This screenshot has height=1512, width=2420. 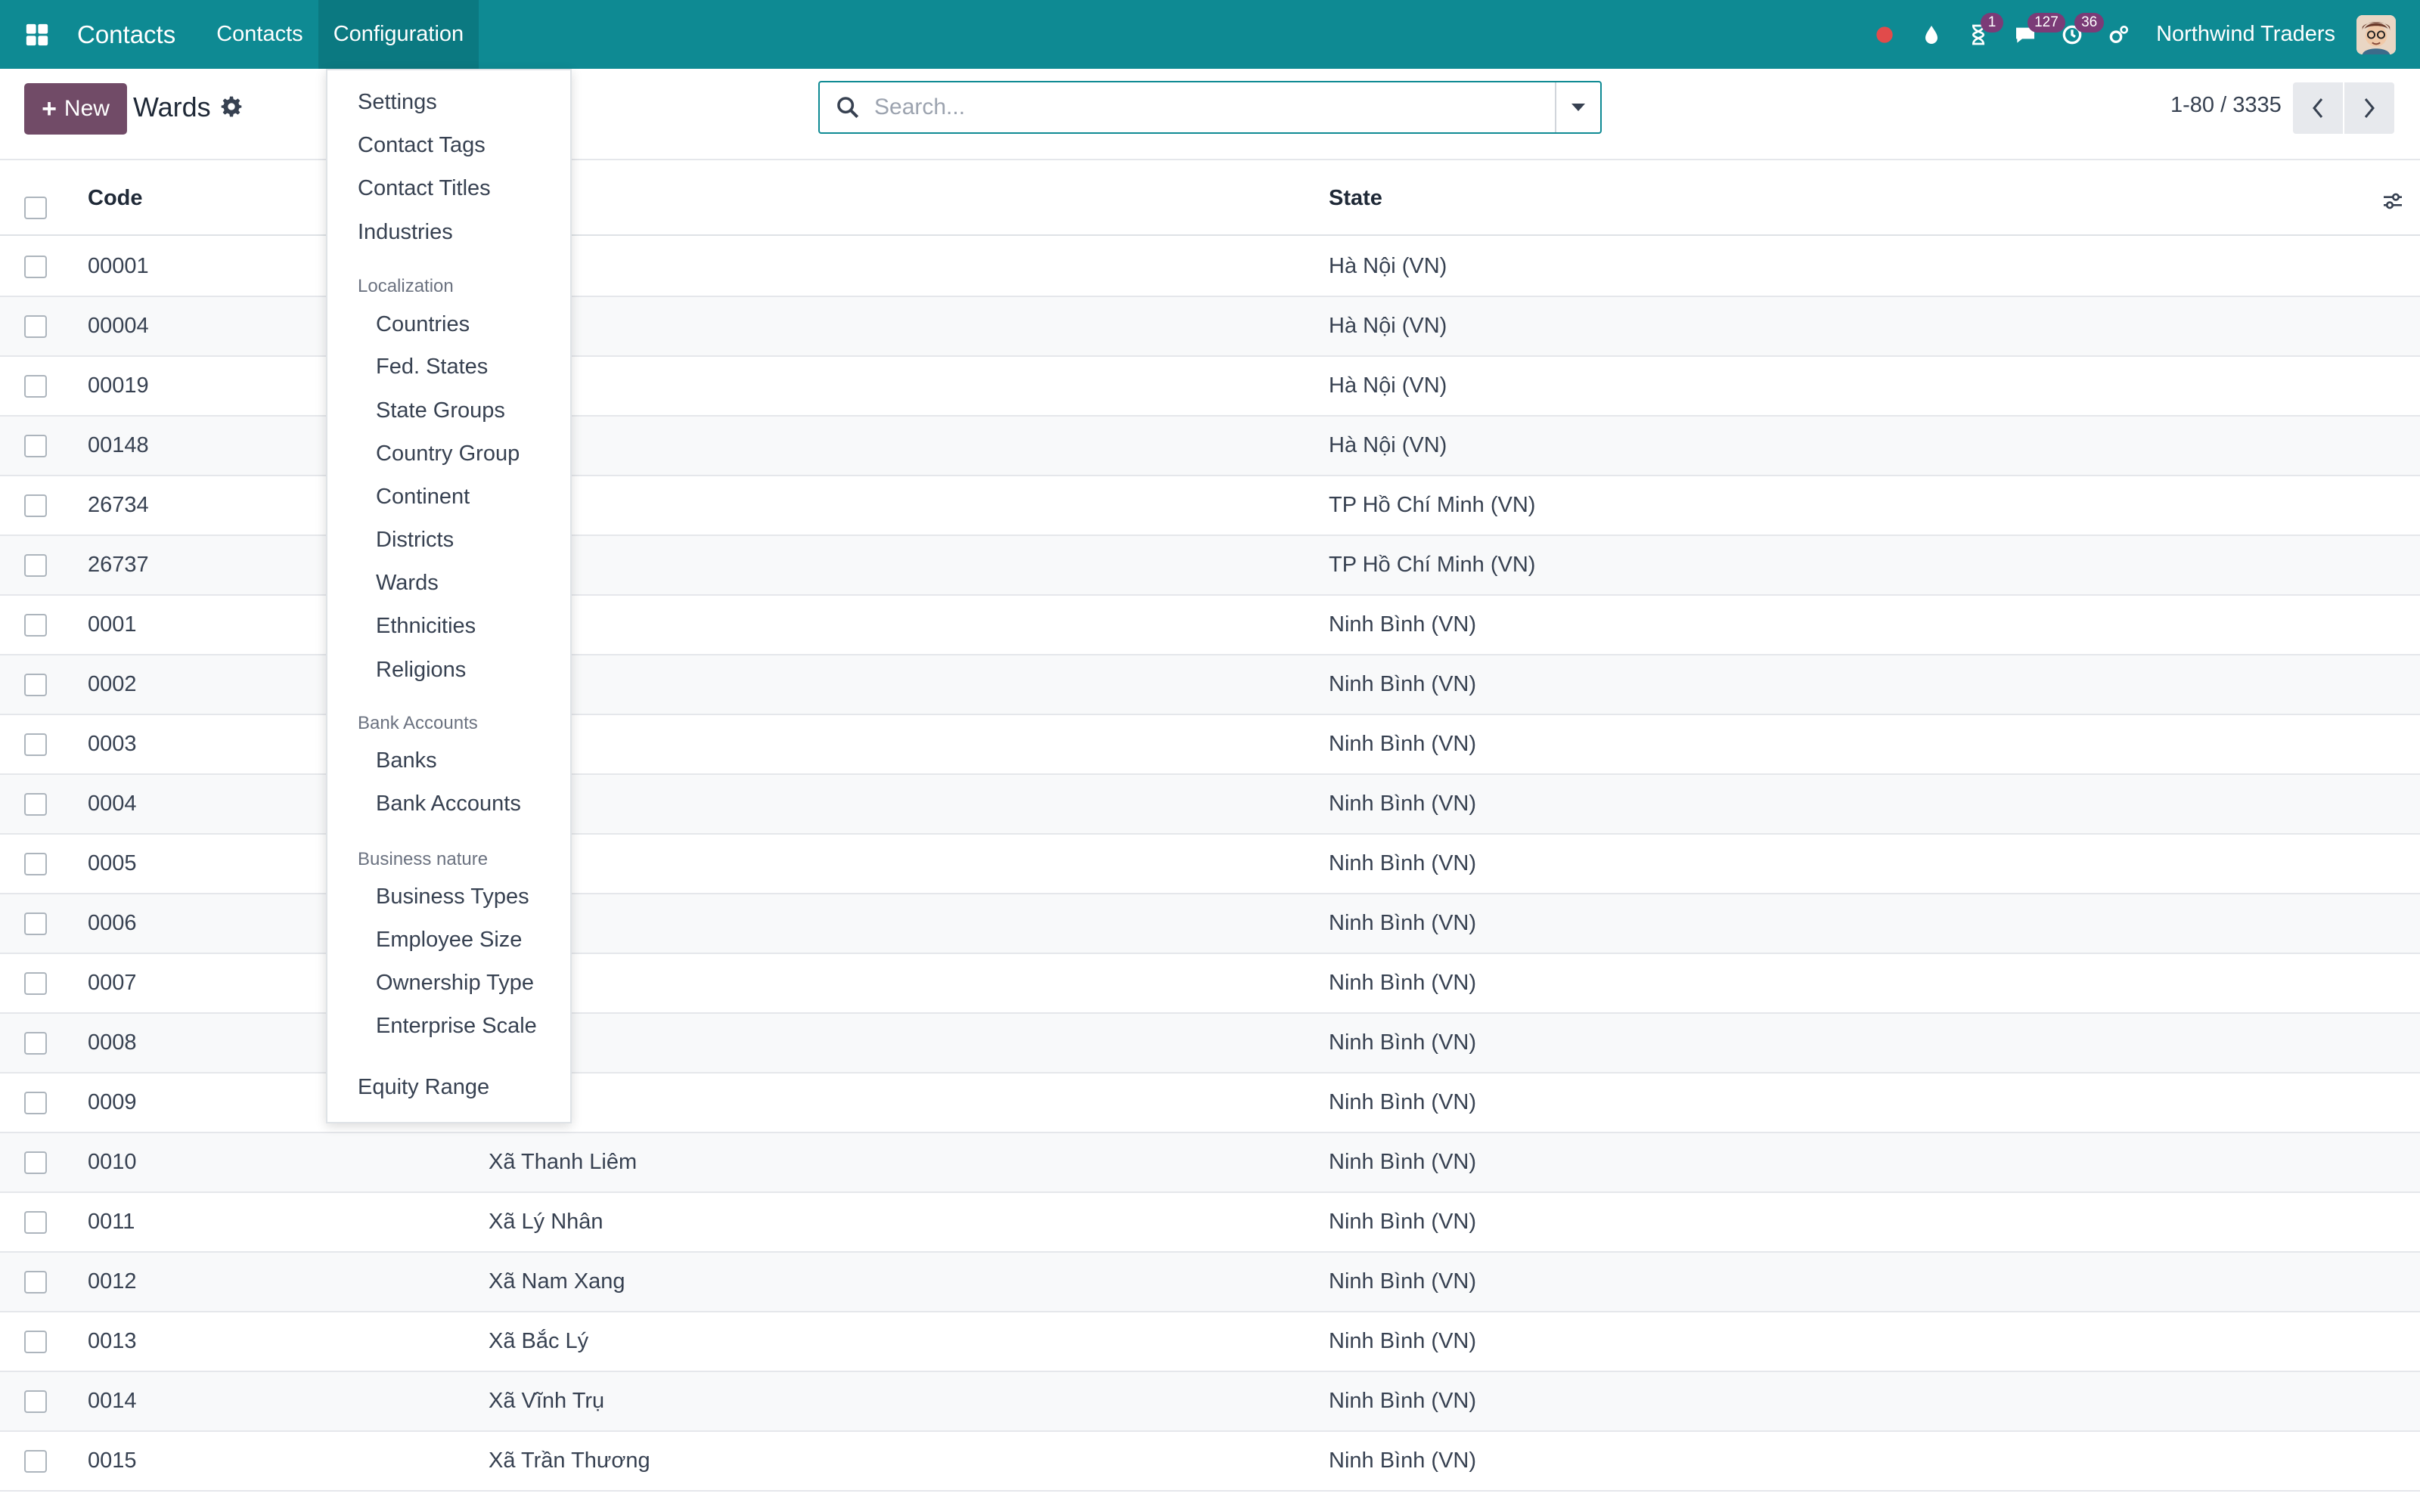 What do you see at coordinates (2077, 34) in the screenshot?
I see `clock-icon: 36` at bounding box center [2077, 34].